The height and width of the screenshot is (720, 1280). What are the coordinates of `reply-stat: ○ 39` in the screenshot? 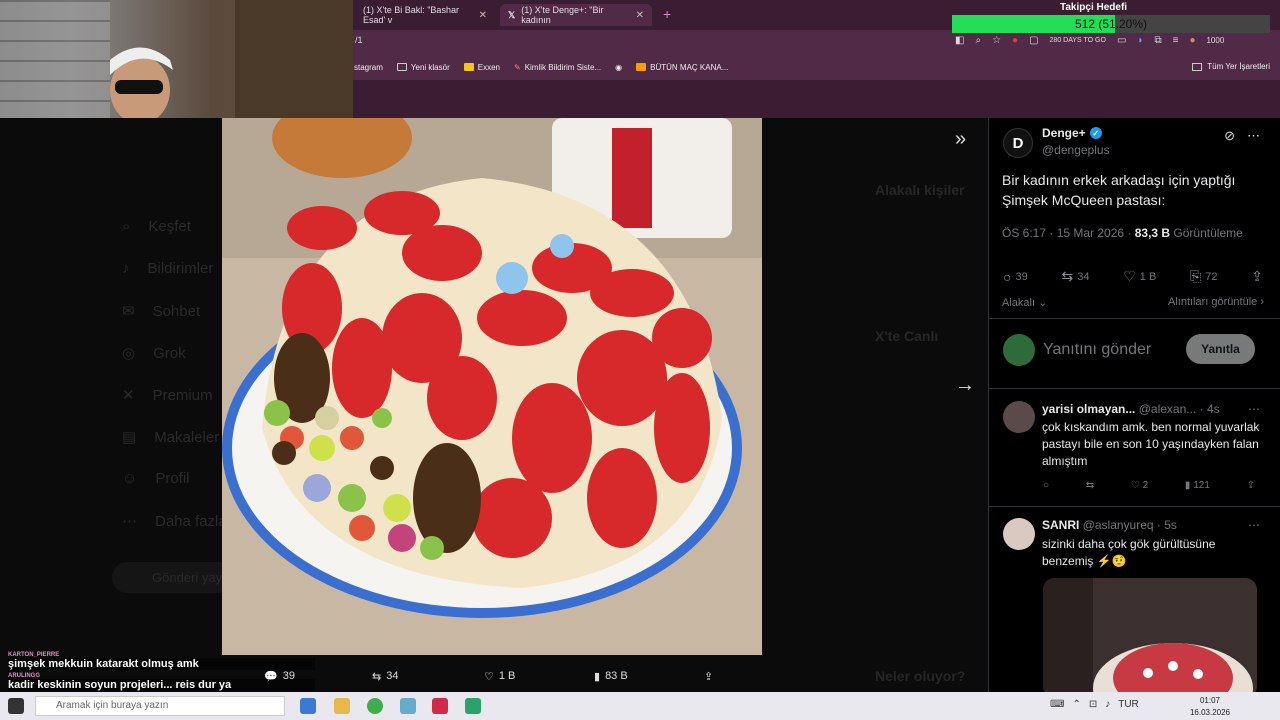 It's located at (1015, 276).